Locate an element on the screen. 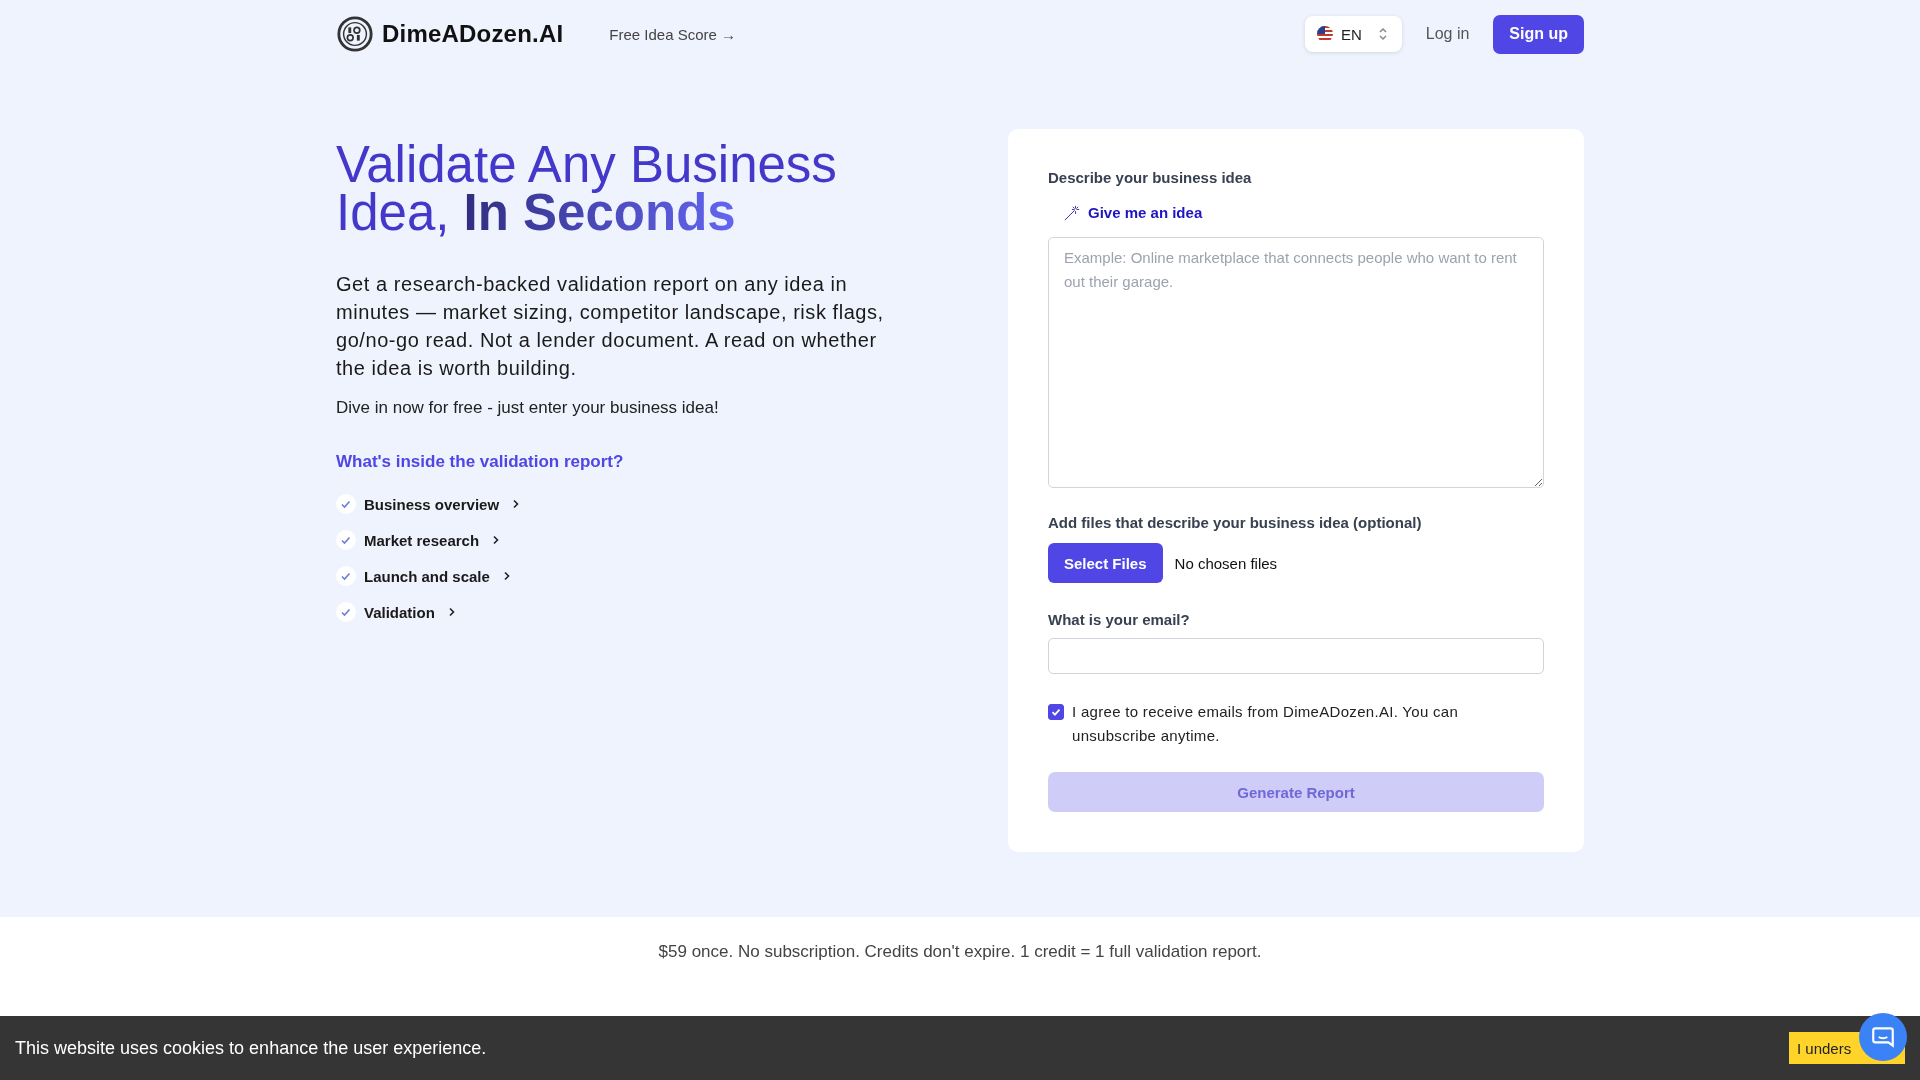  hero-title: Validate Any Business Idea, In Seconds is located at coordinates (587, 189).